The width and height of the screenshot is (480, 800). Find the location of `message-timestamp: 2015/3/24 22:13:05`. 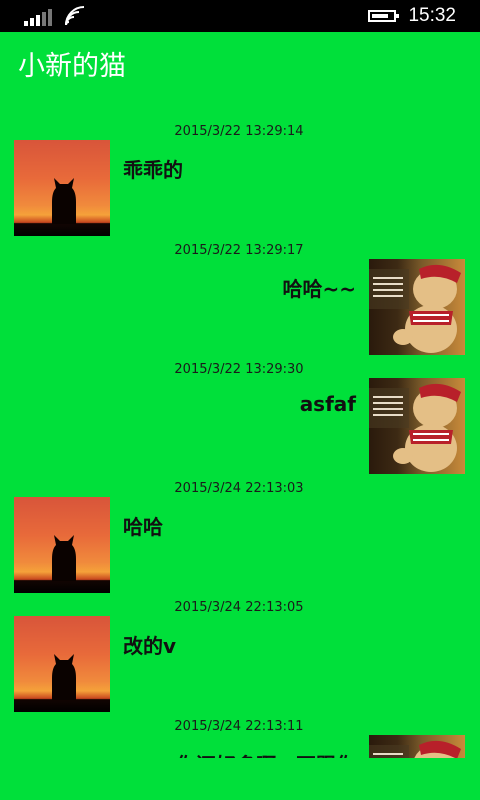

message-timestamp: 2015/3/24 22:13:05 is located at coordinates (239, 607).